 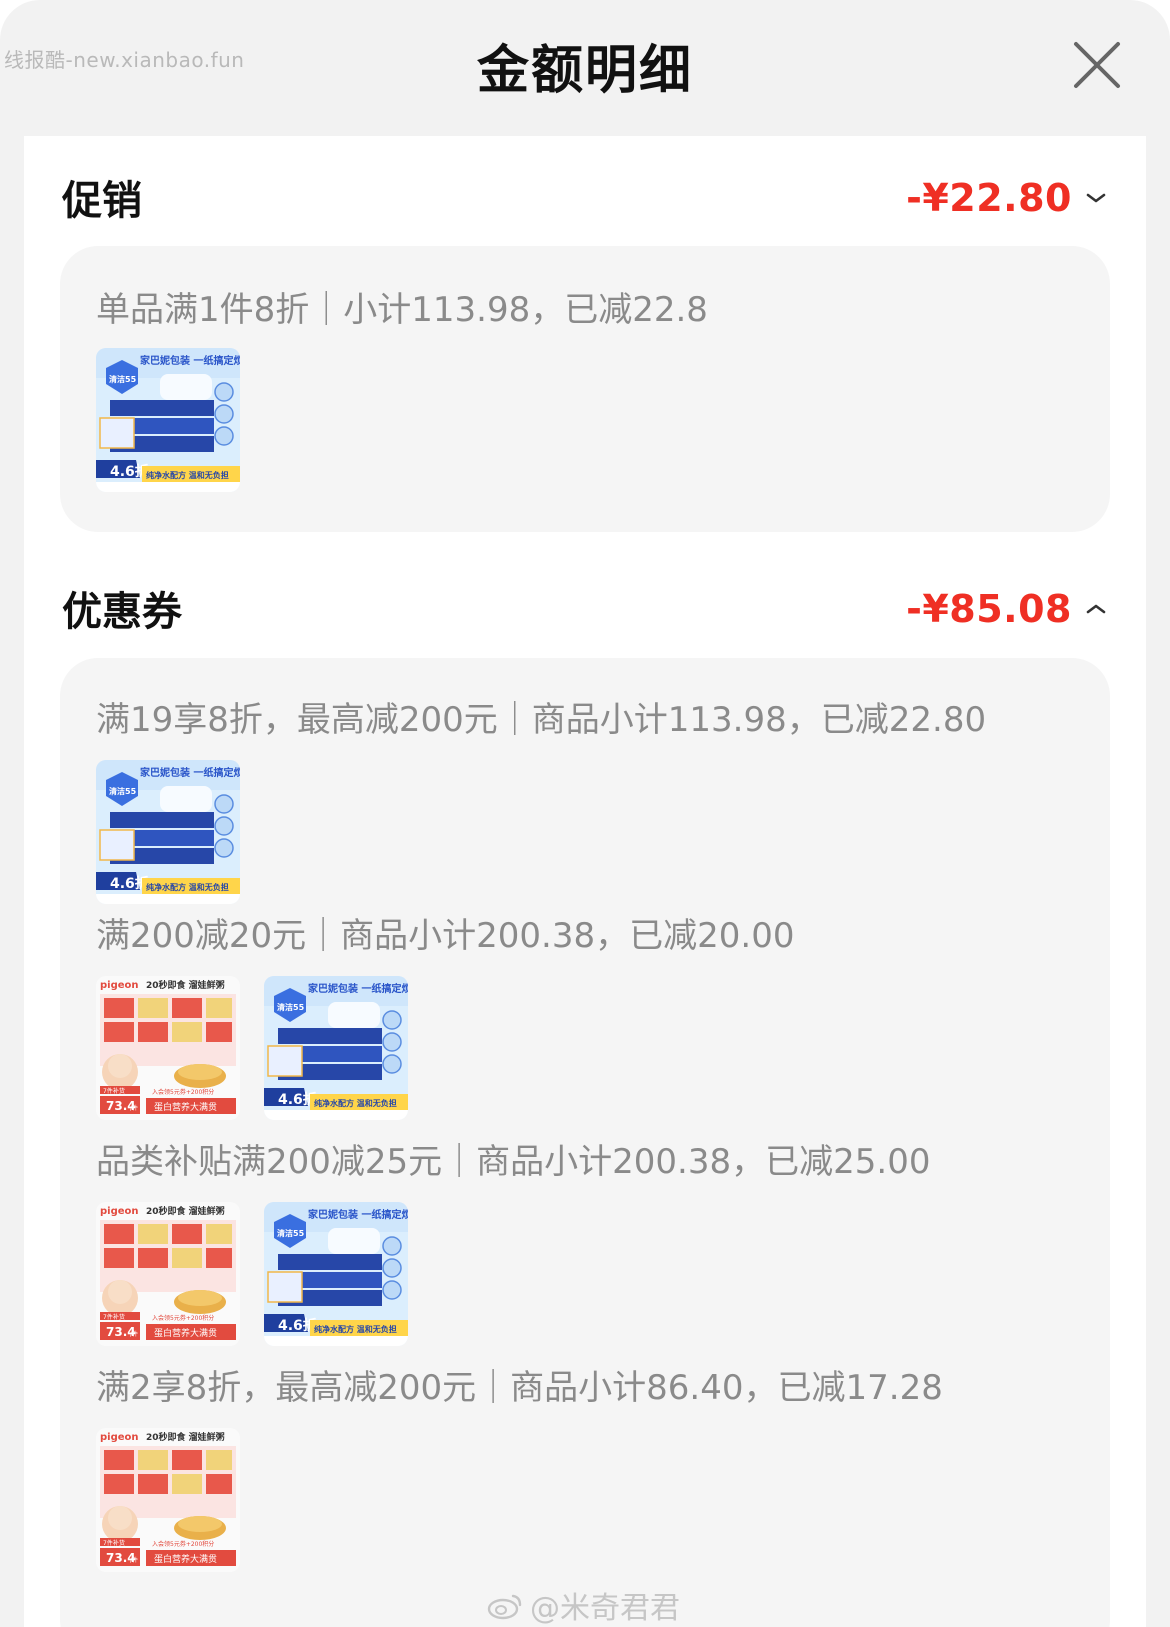 What do you see at coordinates (519, 1388) in the screenshot?
I see `coupon-rule-text-4: 满2享8折，最高减200元｜商品小计86.40，已减17.28` at bounding box center [519, 1388].